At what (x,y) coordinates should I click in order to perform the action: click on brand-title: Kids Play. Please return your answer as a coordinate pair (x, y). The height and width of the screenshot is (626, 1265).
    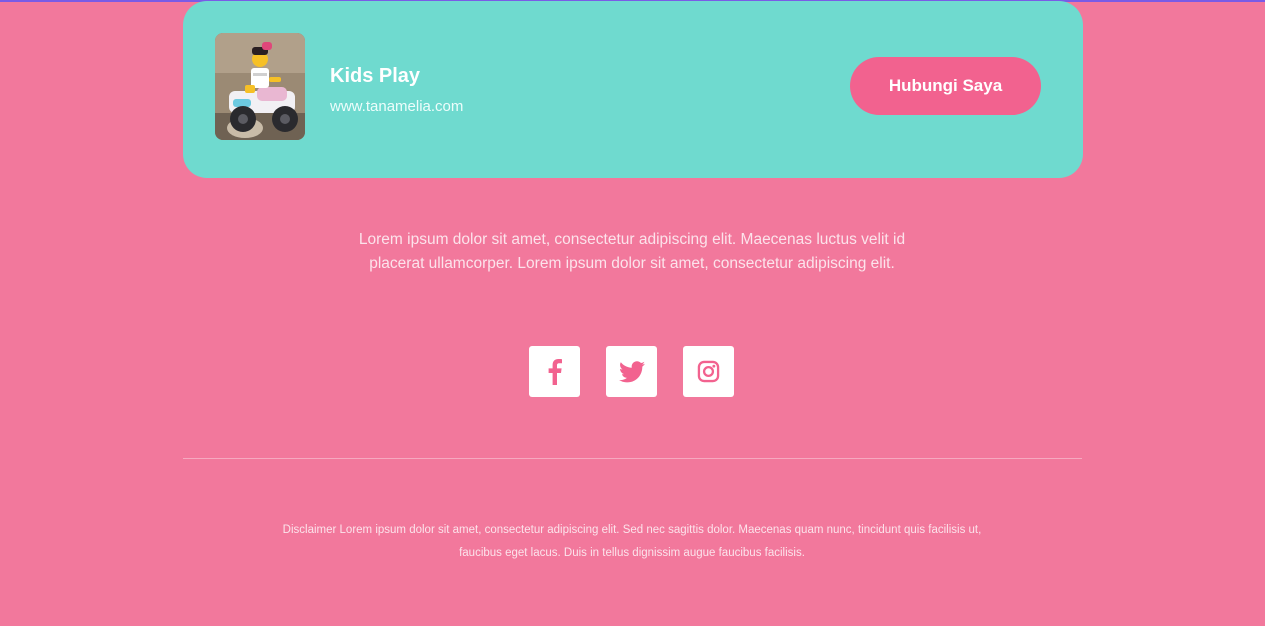
    Looking at the image, I should click on (375, 76).